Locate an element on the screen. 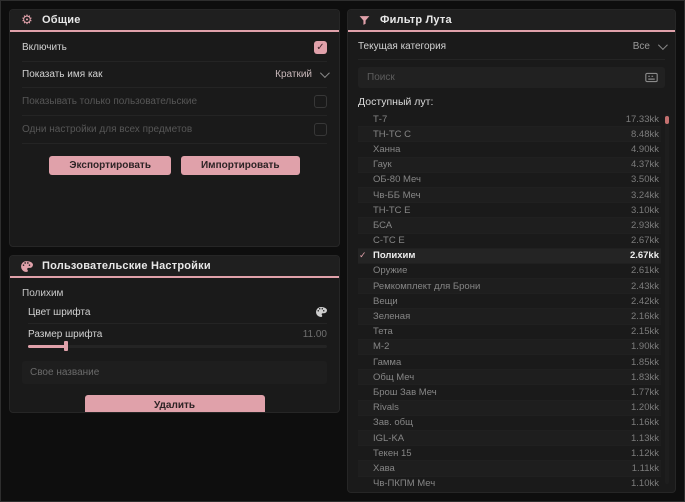 The width and height of the screenshot is (685, 502). only-custom-checkbox is located at coordinates (320, 101).